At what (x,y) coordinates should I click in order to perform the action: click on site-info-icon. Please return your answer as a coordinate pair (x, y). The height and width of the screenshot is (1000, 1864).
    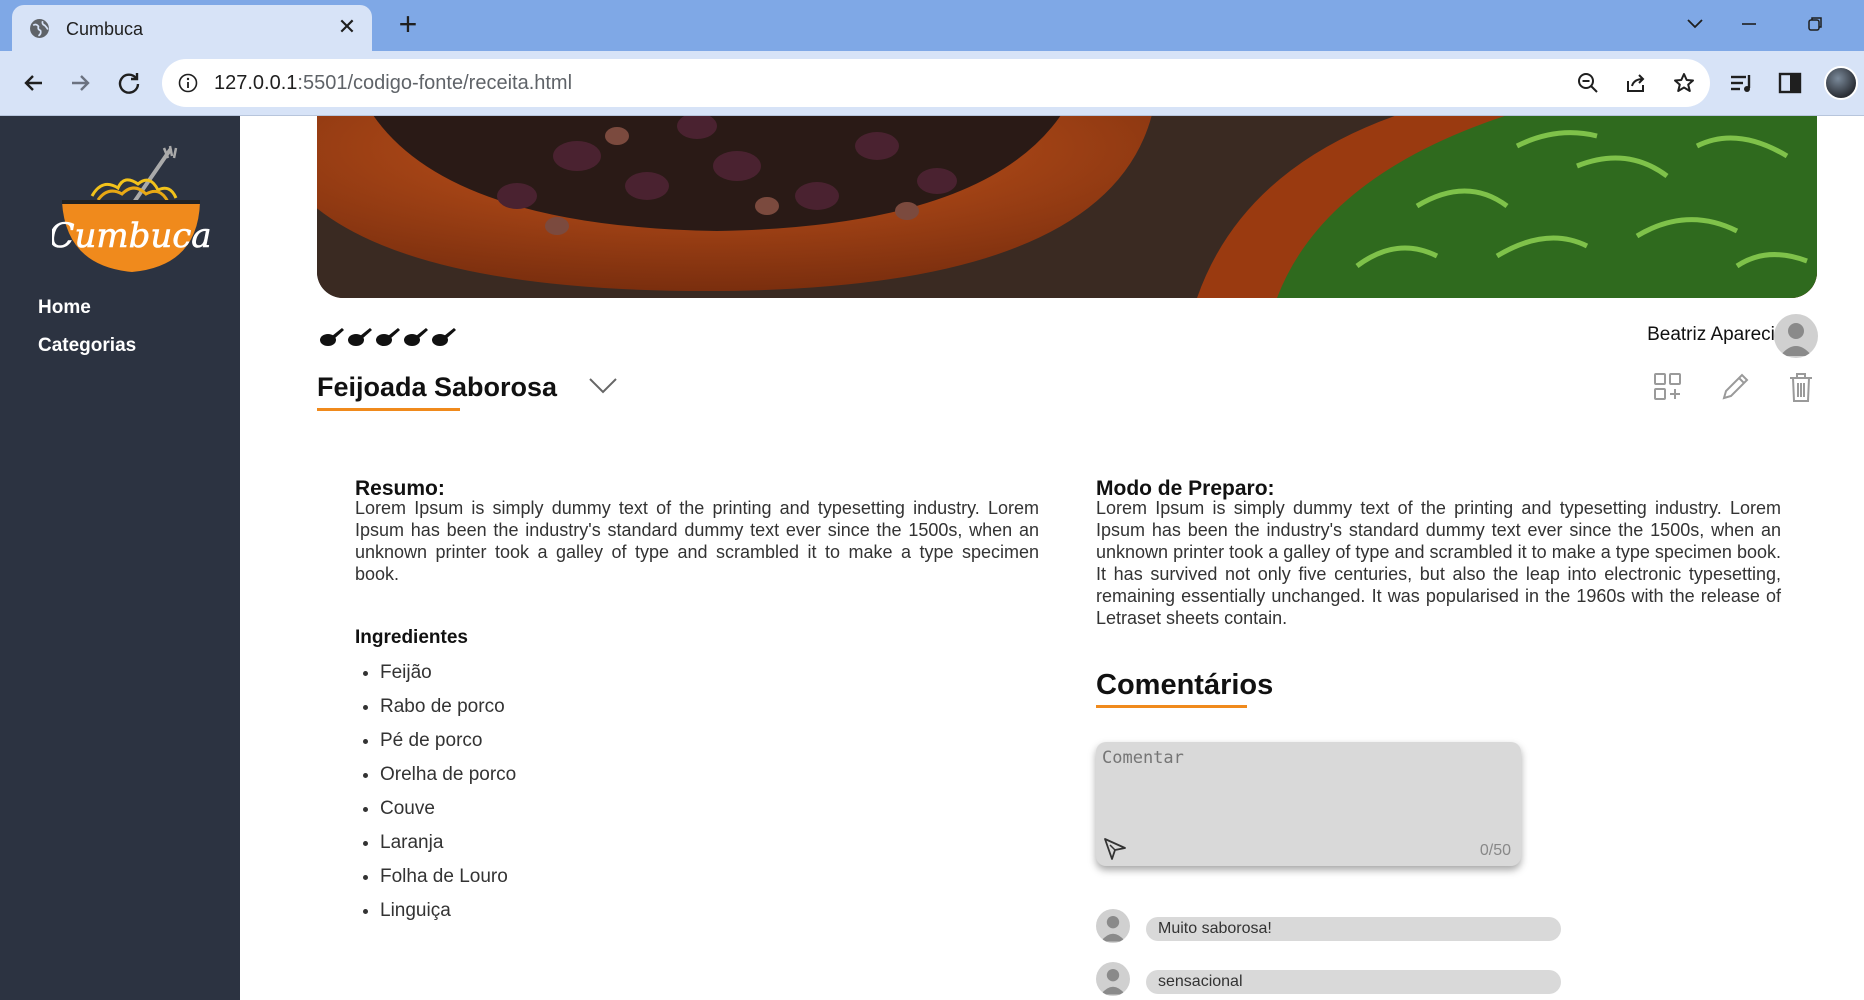
    Looking at the image, I should click on (188, 83).